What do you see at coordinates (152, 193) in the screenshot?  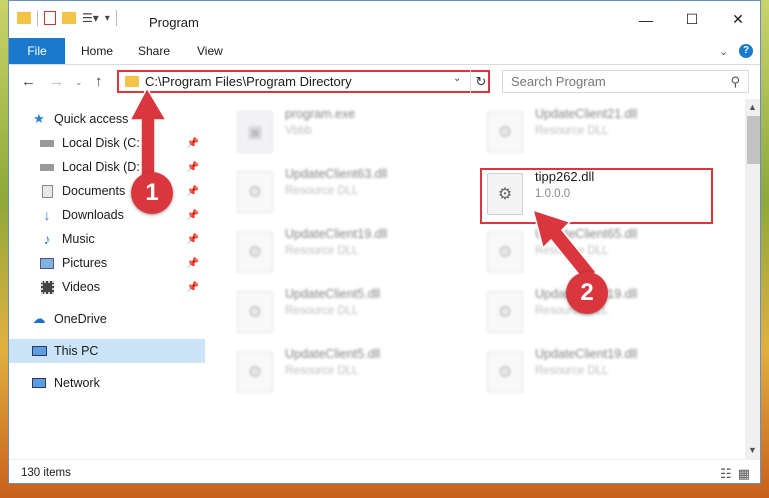 I see `step-badge-1: 1` at bounding box center [152, 193].